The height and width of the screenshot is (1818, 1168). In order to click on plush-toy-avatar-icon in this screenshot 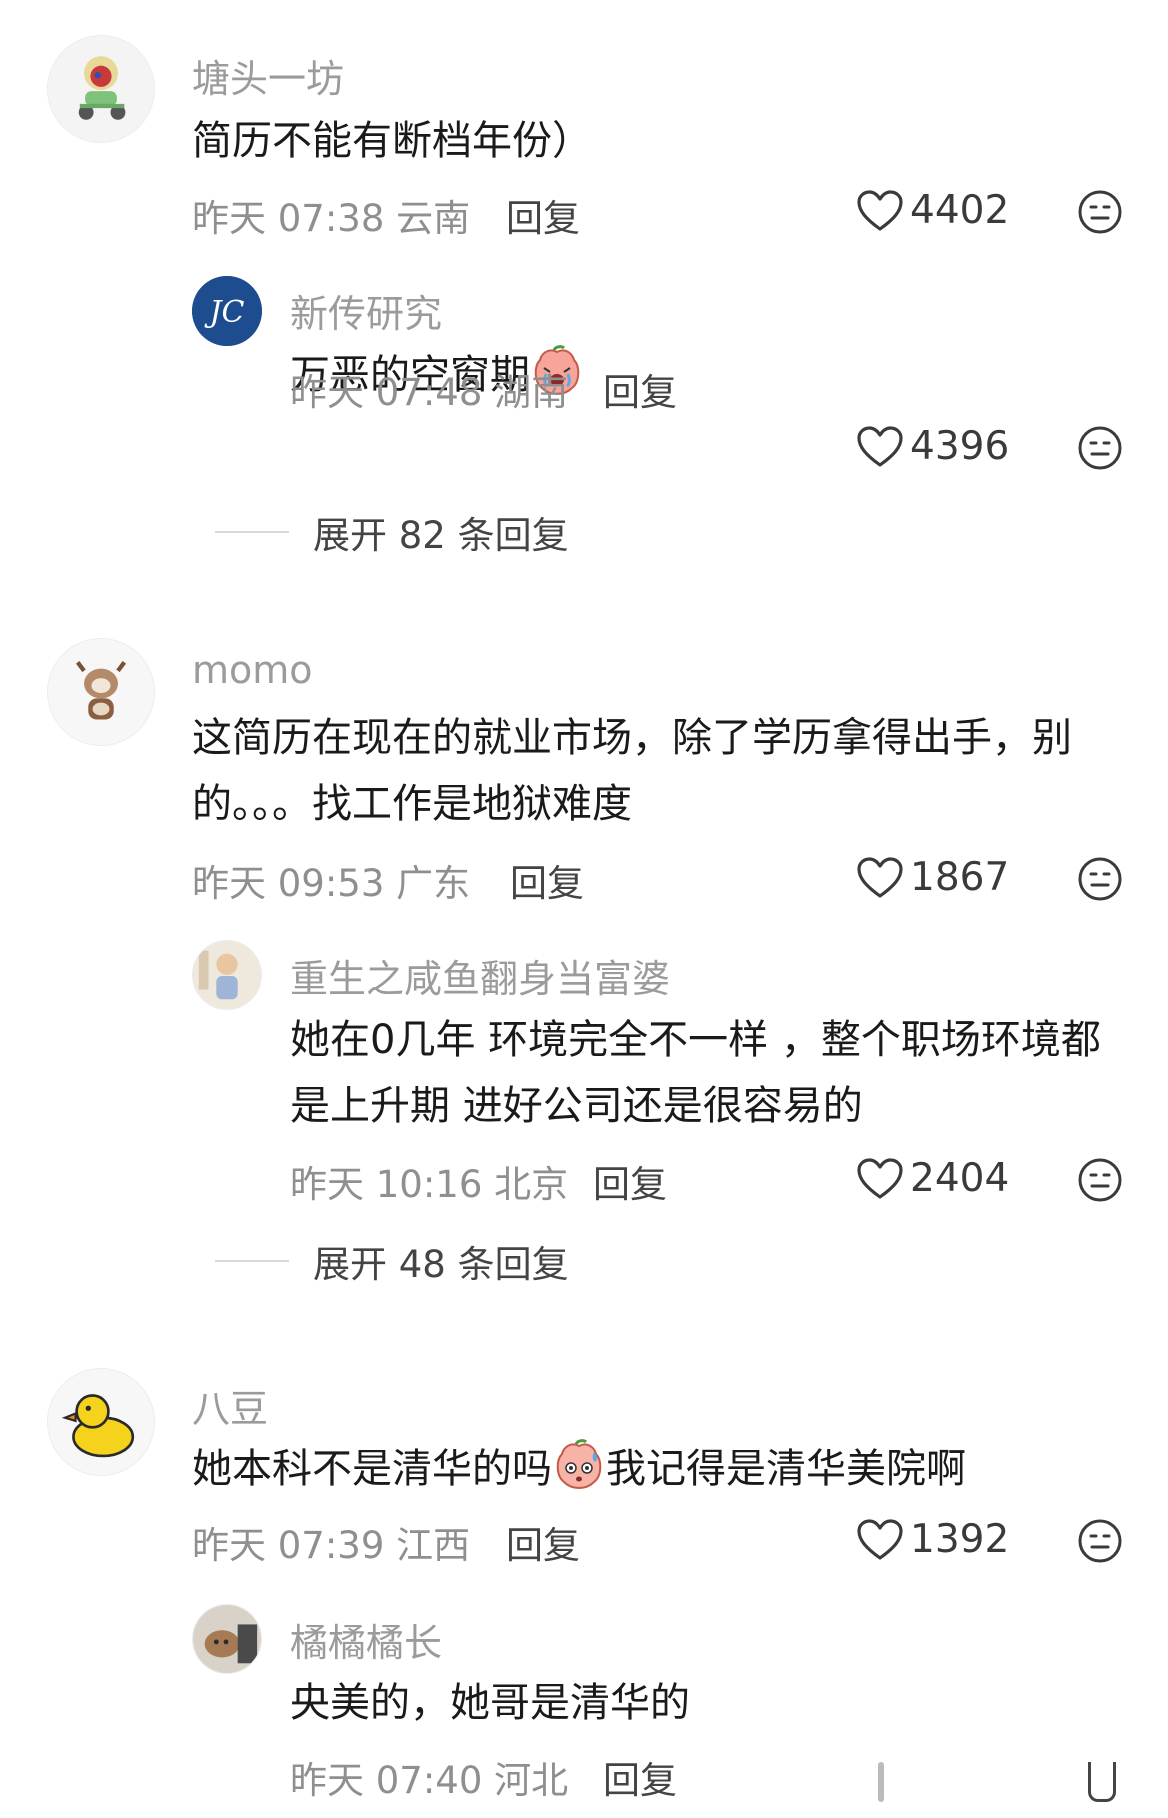, I will do `click(101, 692)`.